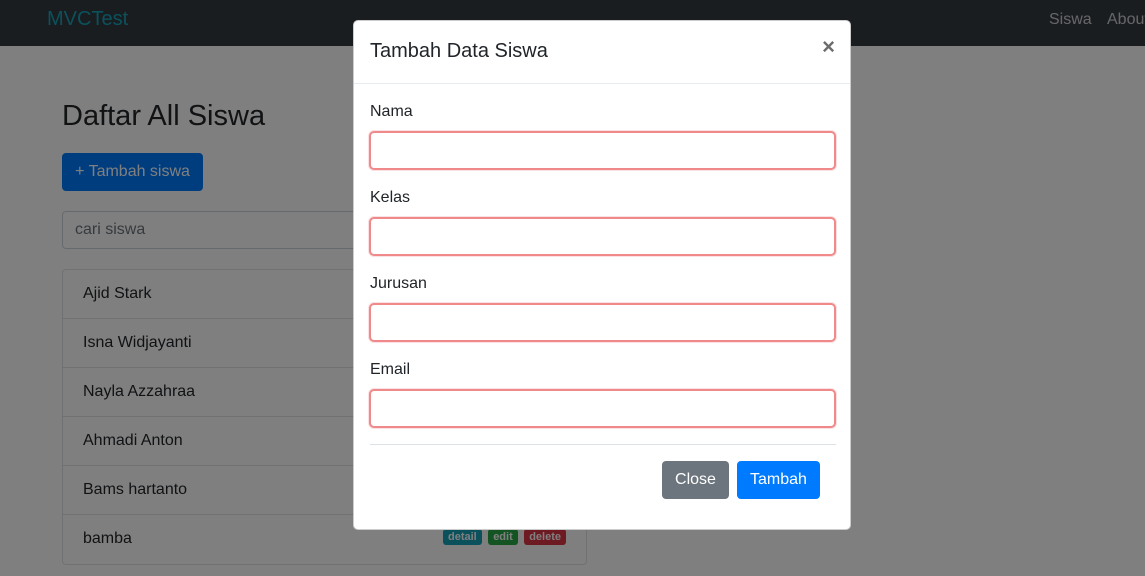  Describe the element at coordinates (398, 283) in the screenshot. I see `jurusan-label: Jurusan` at that location.